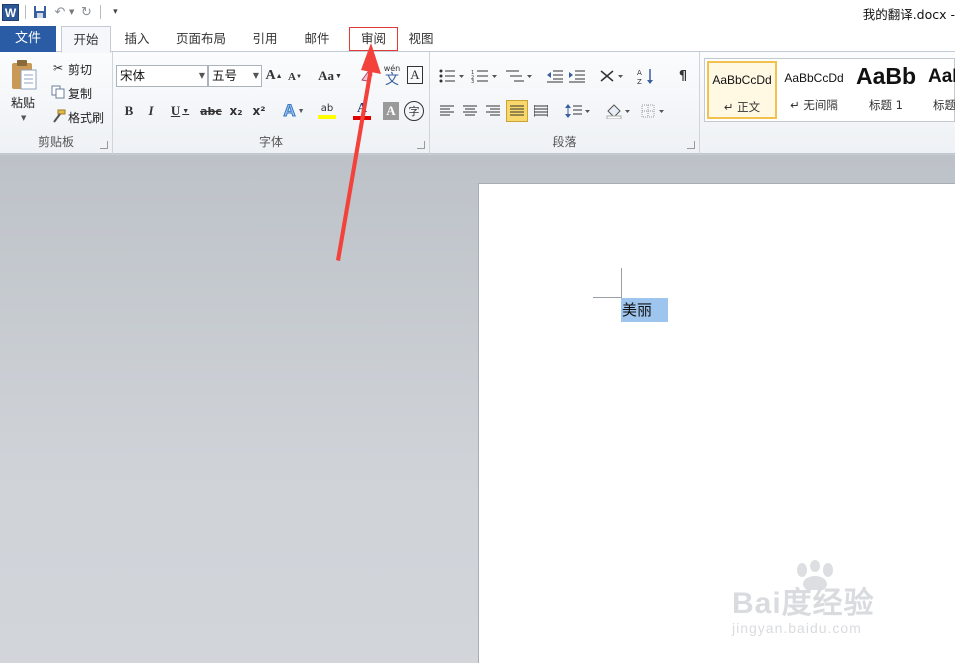  Describe the element at coordinates (274, 76) in the screenshot. I see `grow-font-icon: A ▲` at that location.